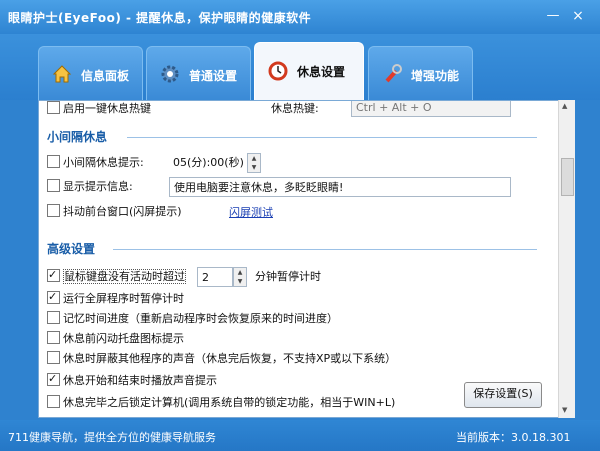 The height and width of the screenshot is (451, 600). Describe the element at coordinates (123, 338) in the screenshot. I see `option-label: 休息前闪动托盘图标提示` at that location.